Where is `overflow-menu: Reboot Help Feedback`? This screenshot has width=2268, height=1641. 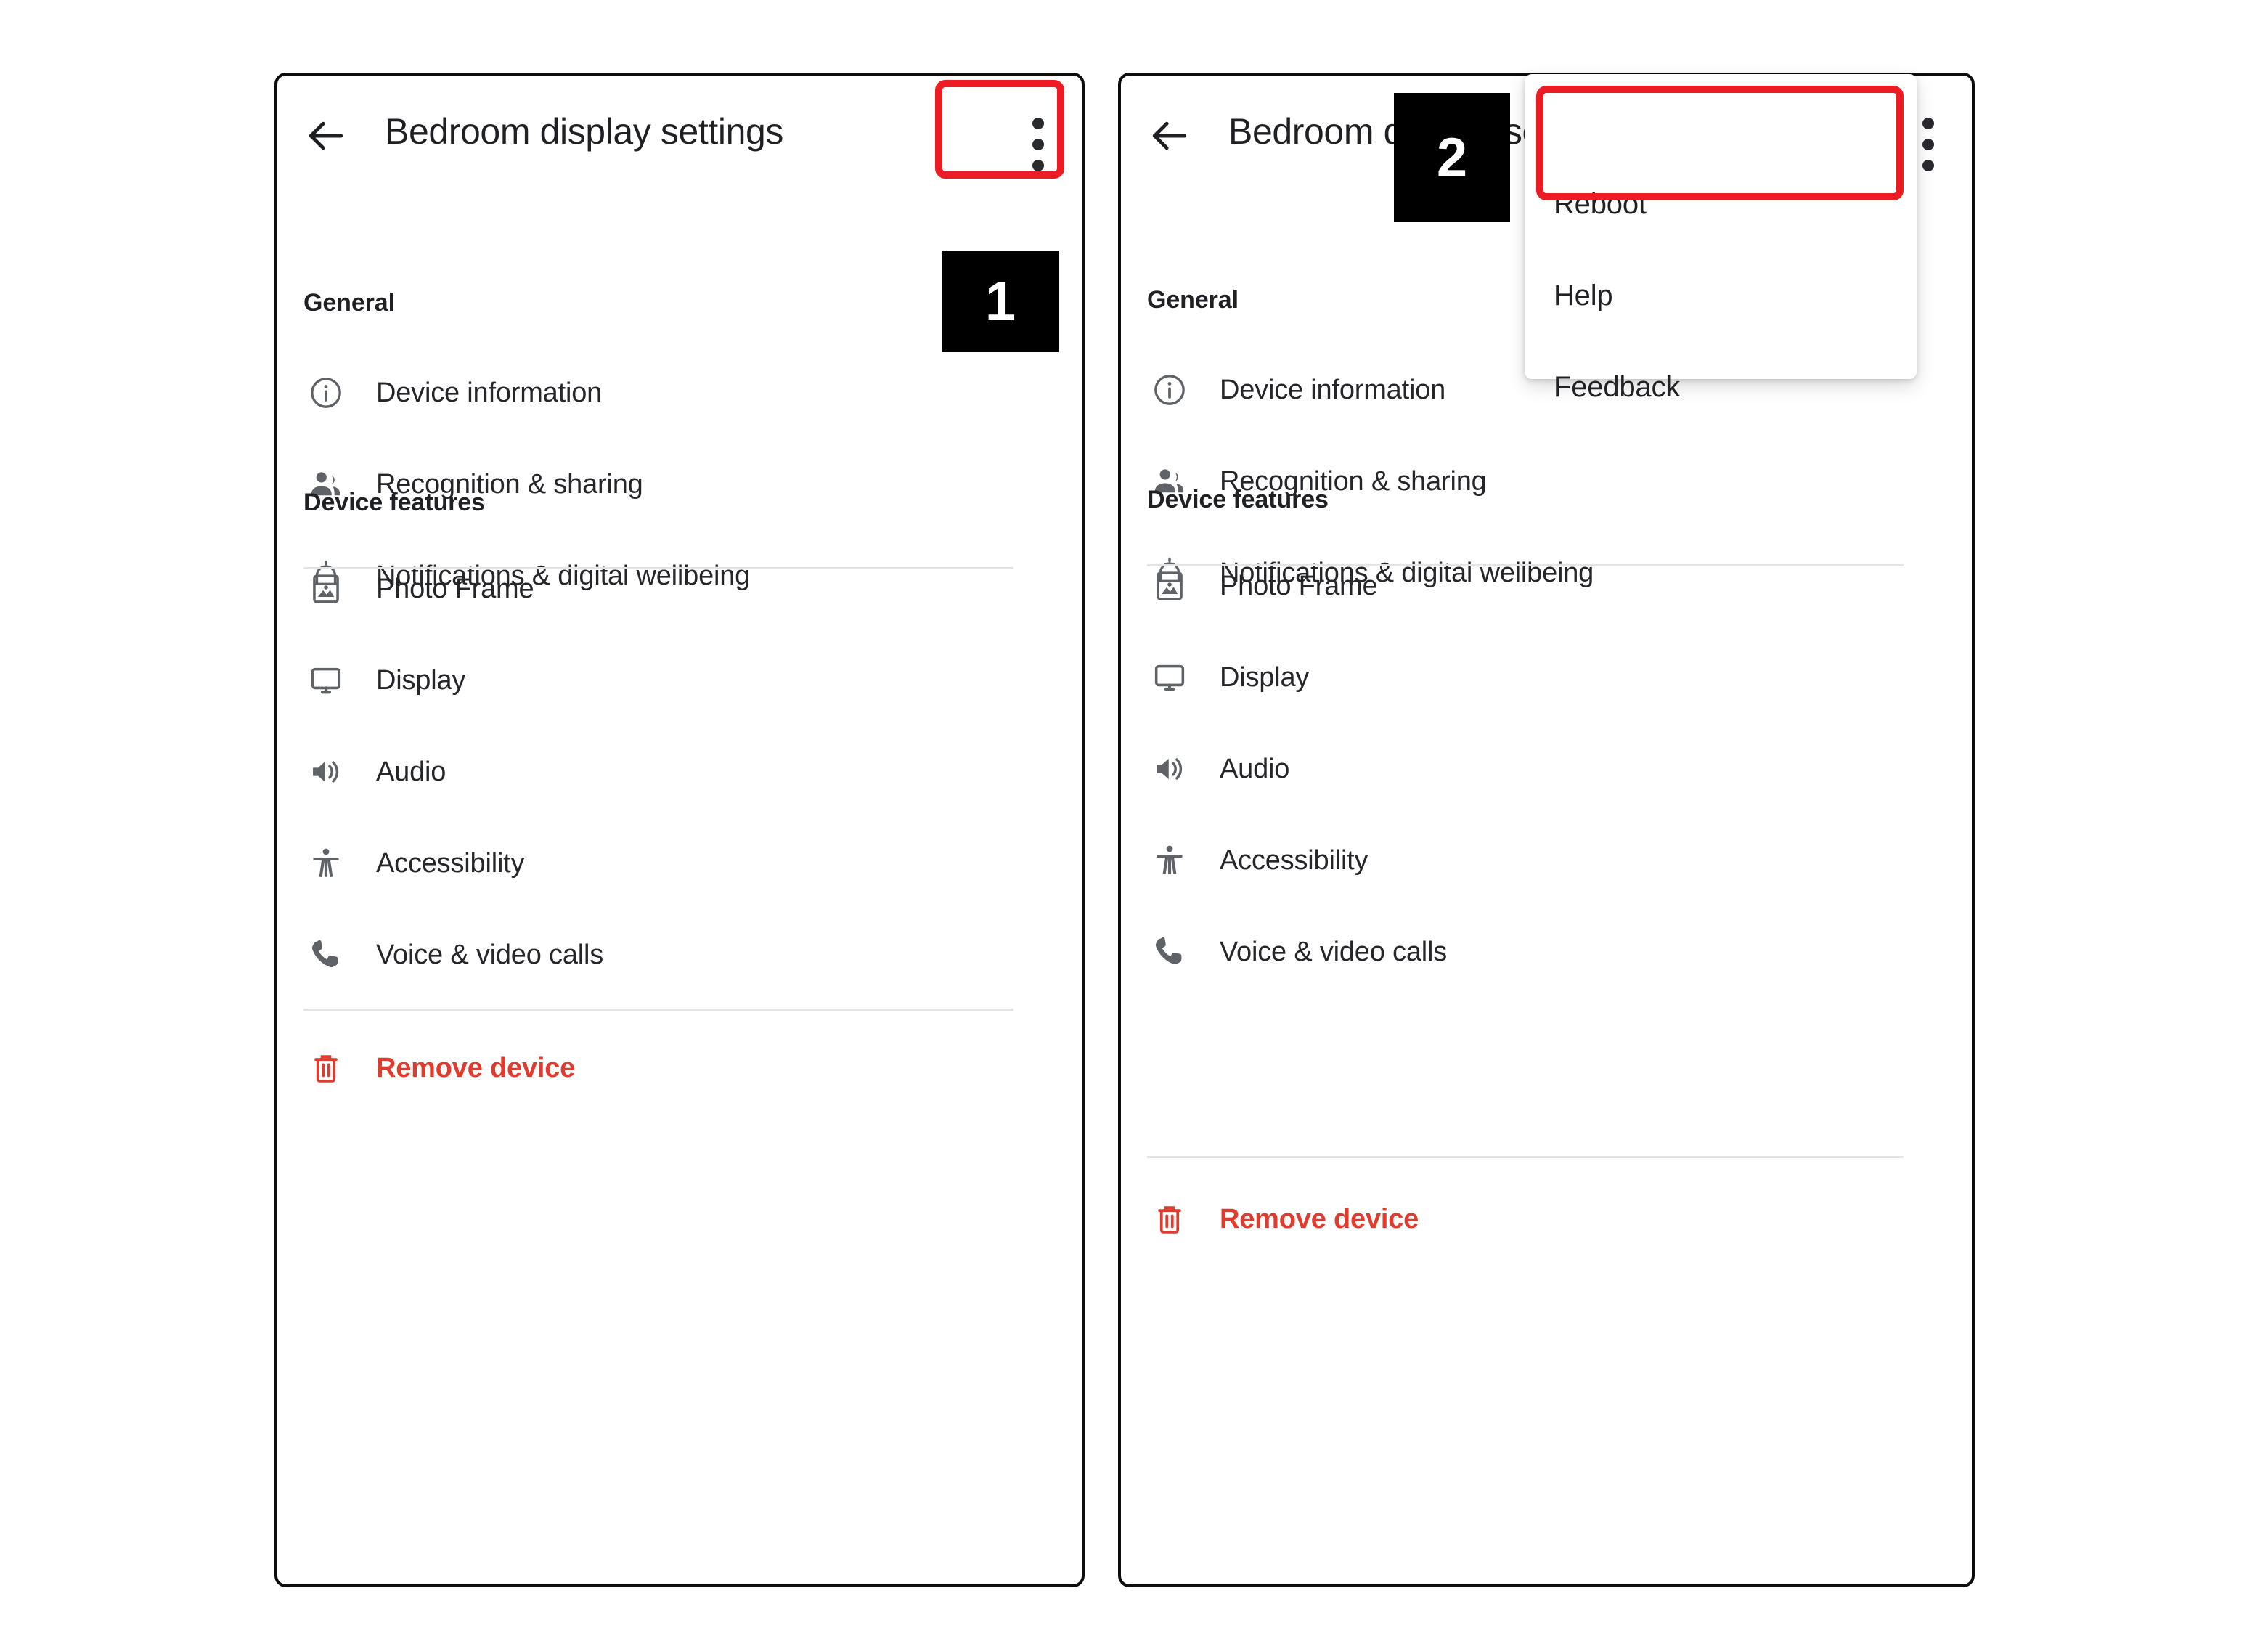
overflow-menu: Reboot Help Feedback is located at coordinates (1721, 238).